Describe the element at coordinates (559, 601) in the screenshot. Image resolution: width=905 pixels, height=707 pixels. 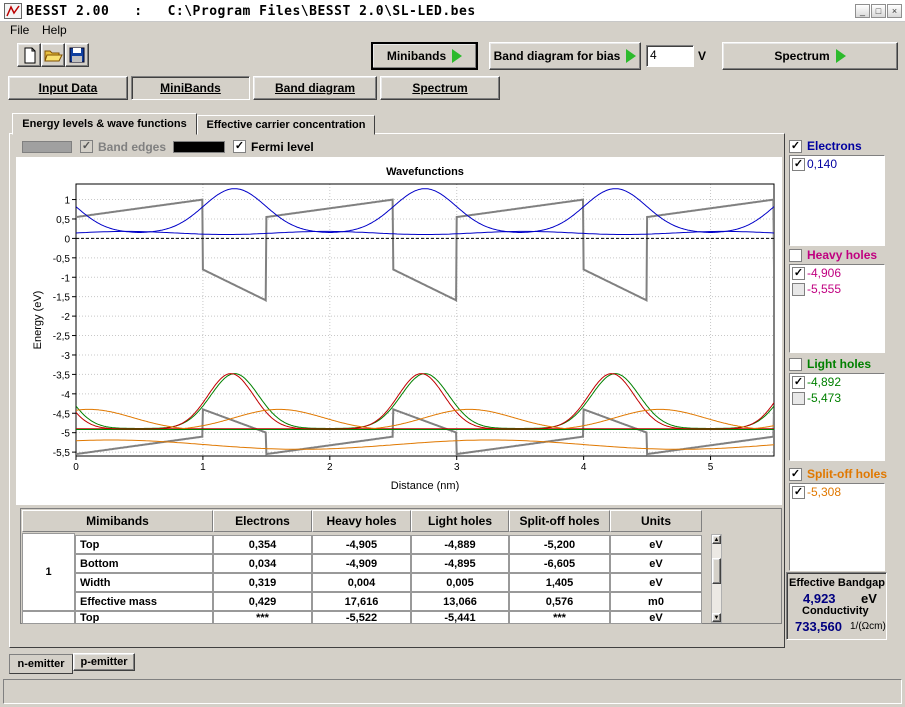
I see `table-cell: 0,576` at that location.